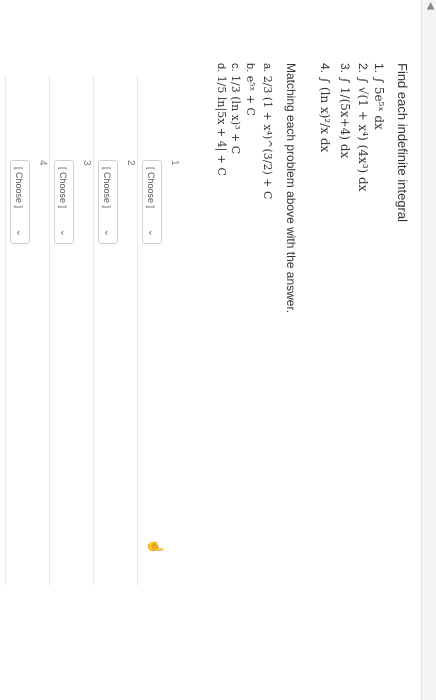  I want to click on answer-select-2: [ Choose ] ⌄, so click(108, 202).